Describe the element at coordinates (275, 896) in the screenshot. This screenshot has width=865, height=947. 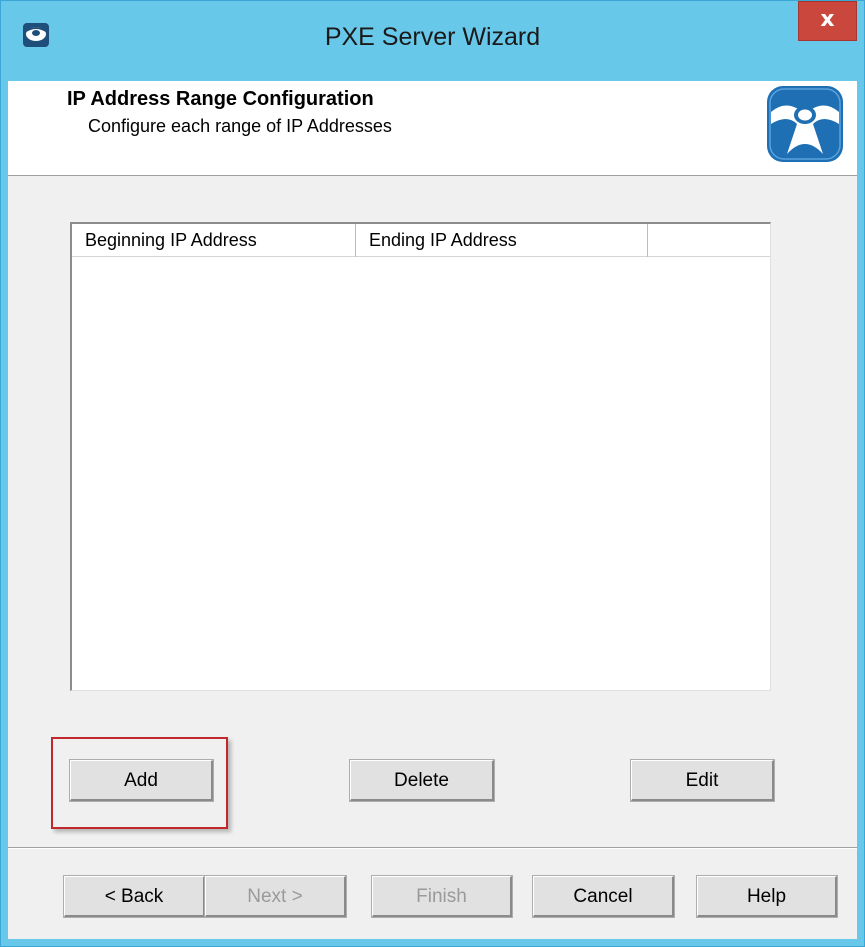
I see `next-button: Next >` at that location.